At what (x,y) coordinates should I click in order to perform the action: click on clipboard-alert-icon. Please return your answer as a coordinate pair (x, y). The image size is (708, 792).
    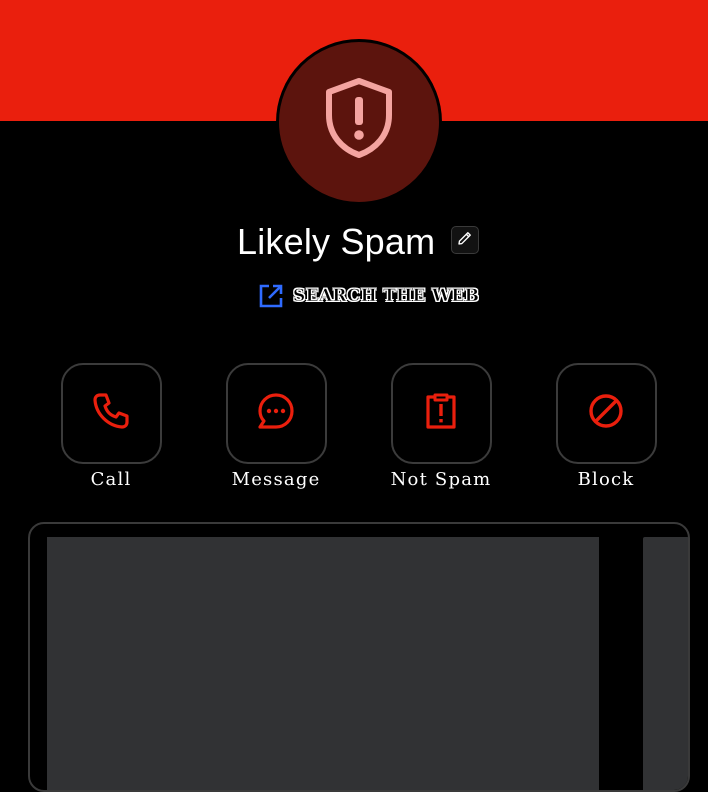
    Looking at the image, I should click on (441, 413).